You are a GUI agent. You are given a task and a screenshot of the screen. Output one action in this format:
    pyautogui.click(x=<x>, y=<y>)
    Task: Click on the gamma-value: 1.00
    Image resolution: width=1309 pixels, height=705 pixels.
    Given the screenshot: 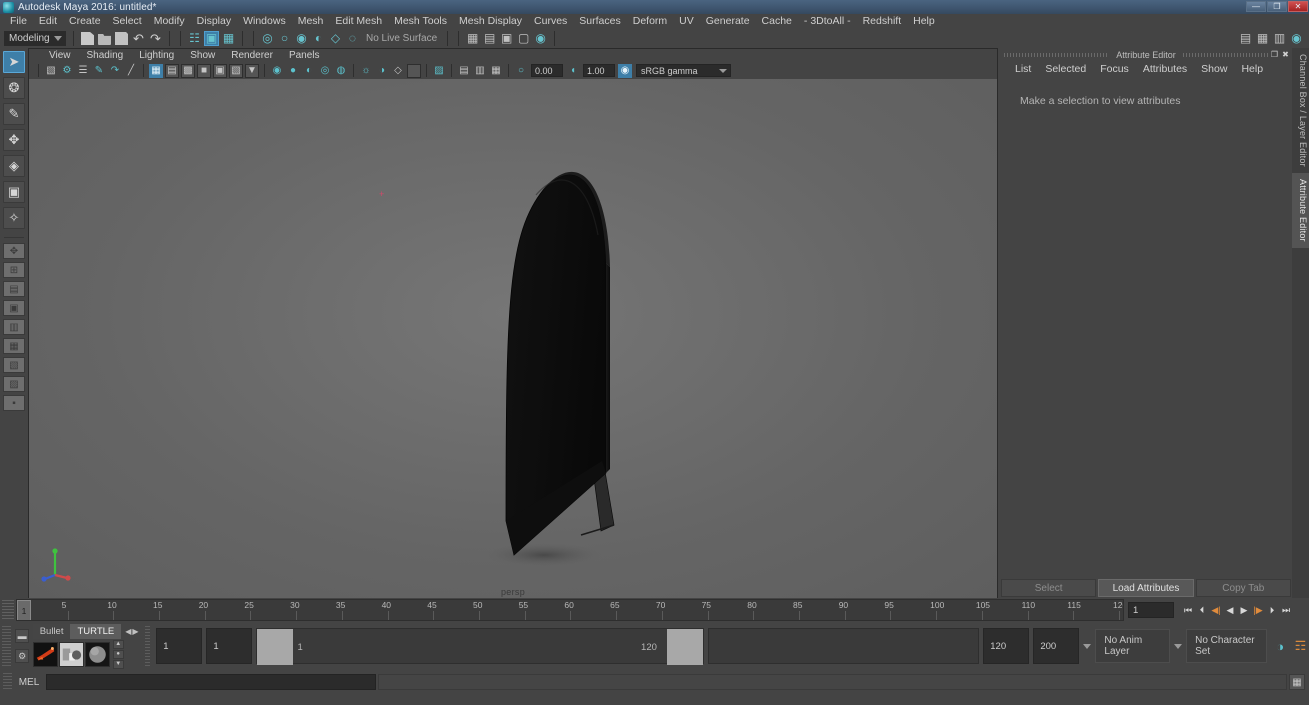 What is the action you would take?
    pyautogui.click(x=599, y=70)
    